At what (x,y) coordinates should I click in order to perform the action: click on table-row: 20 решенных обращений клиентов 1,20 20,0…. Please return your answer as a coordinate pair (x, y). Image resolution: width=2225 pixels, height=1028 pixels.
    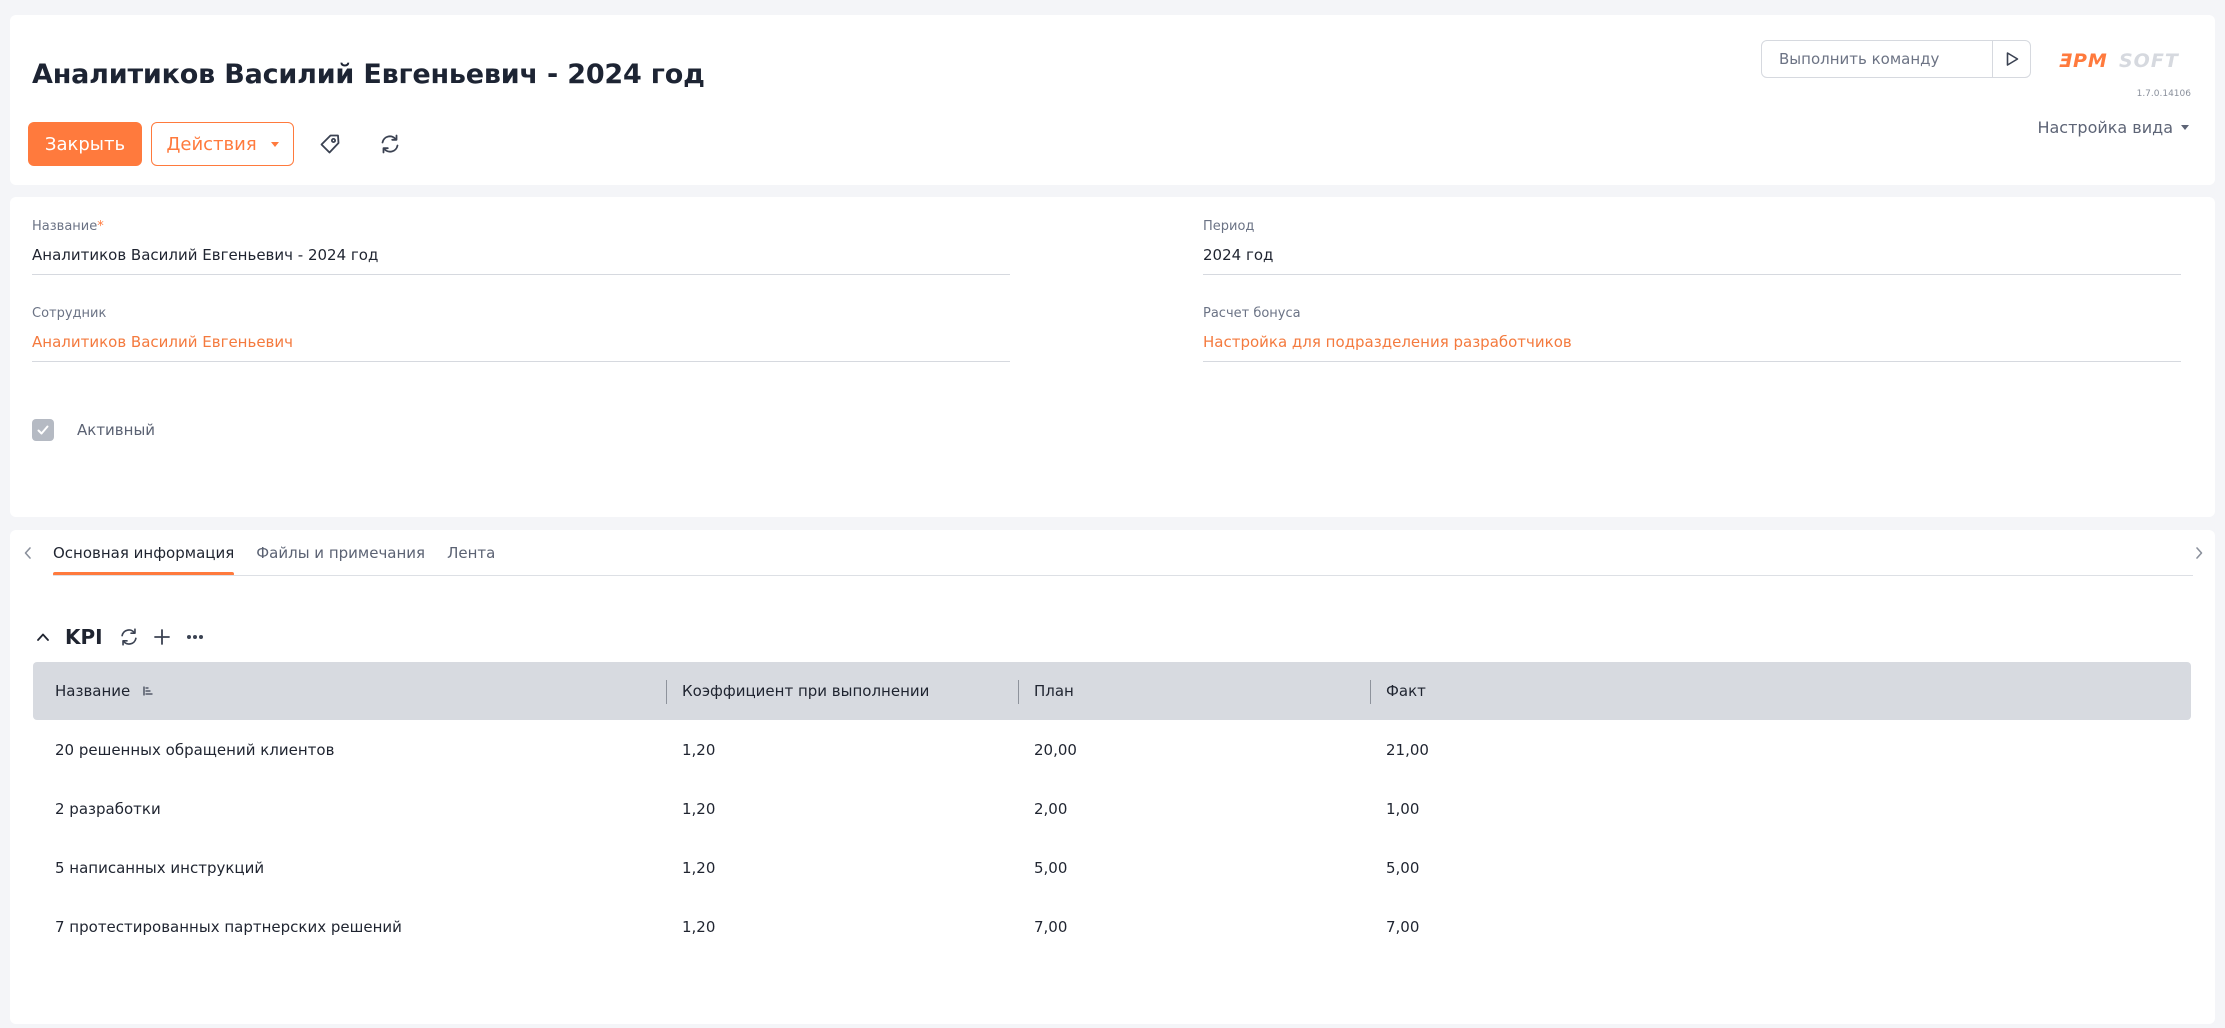
    Looking at the image, I should click on (1112, 749).